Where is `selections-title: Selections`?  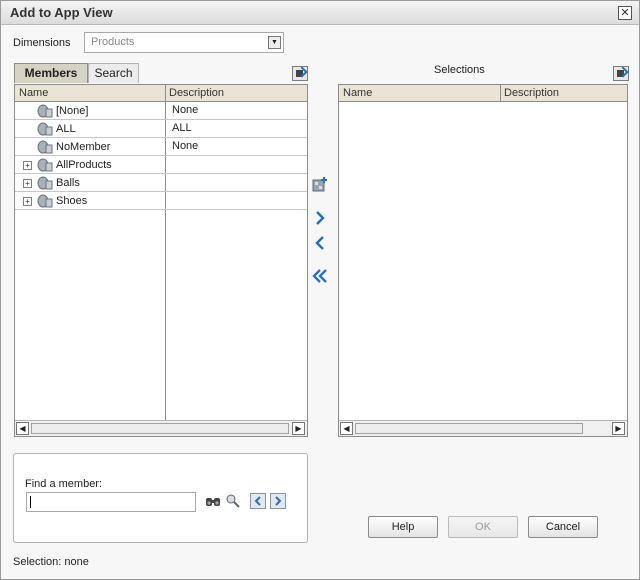
selections-title: Selections is located at coordinates (459, 70).